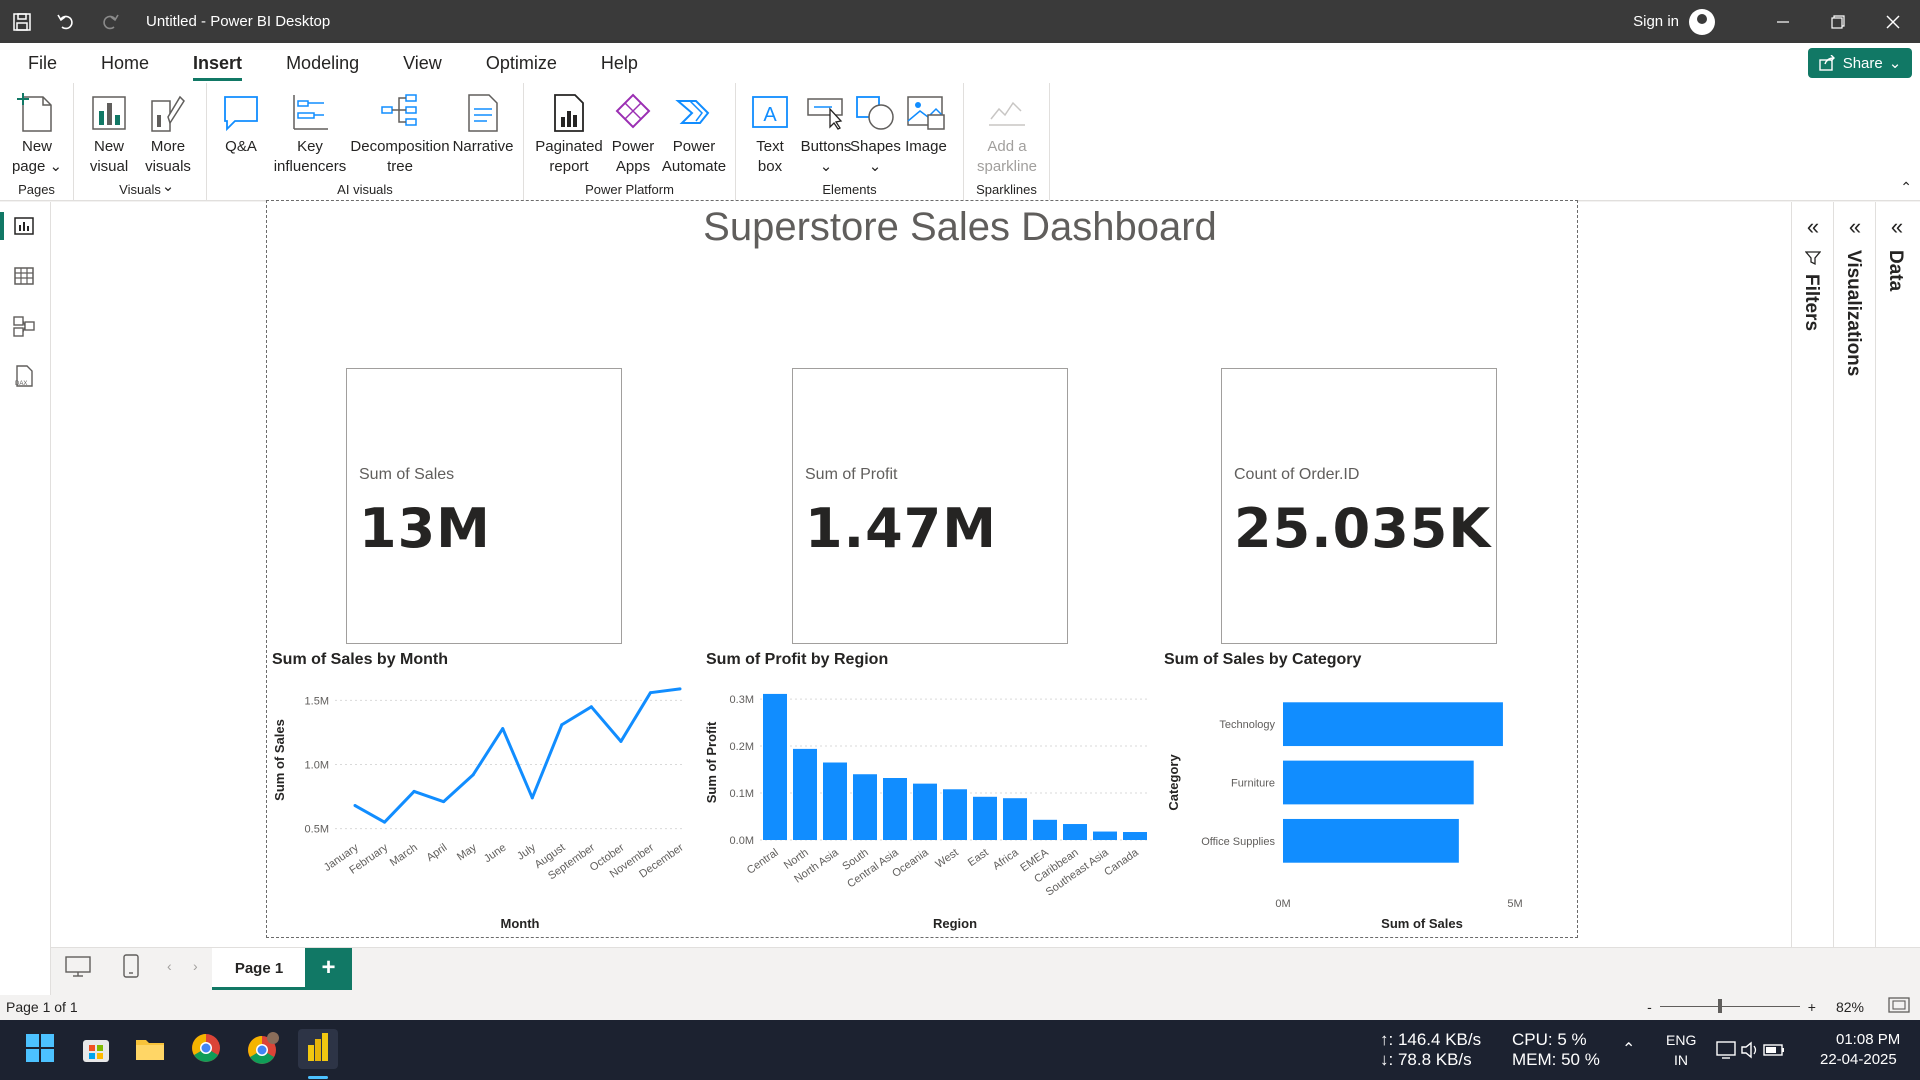 This screenshot has width=1920, height=1080. I want to click on power-apps-label-2: Apps, so click(633, 166).